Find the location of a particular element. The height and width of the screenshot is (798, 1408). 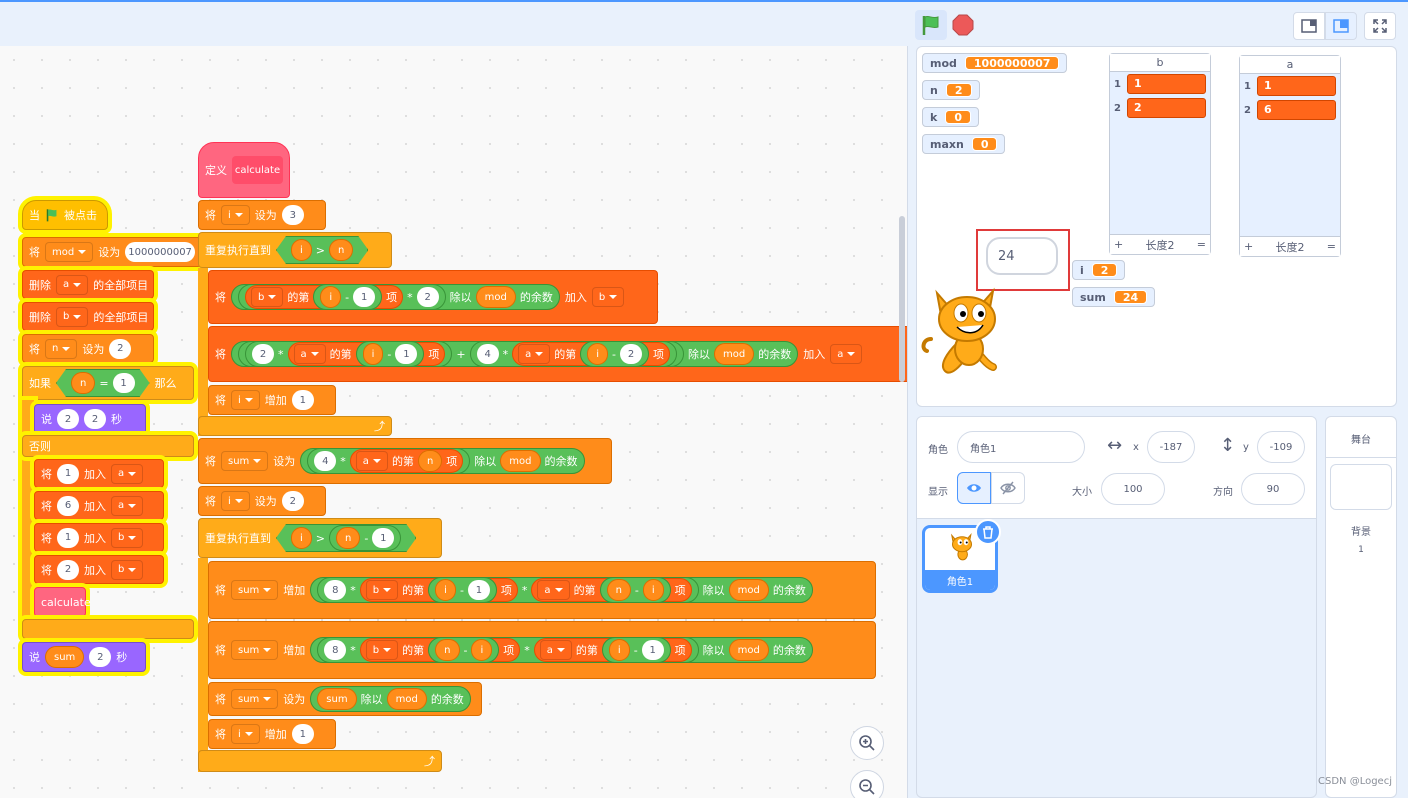

variable-monitor-k: k 0 is located at coordinates (950, 117).